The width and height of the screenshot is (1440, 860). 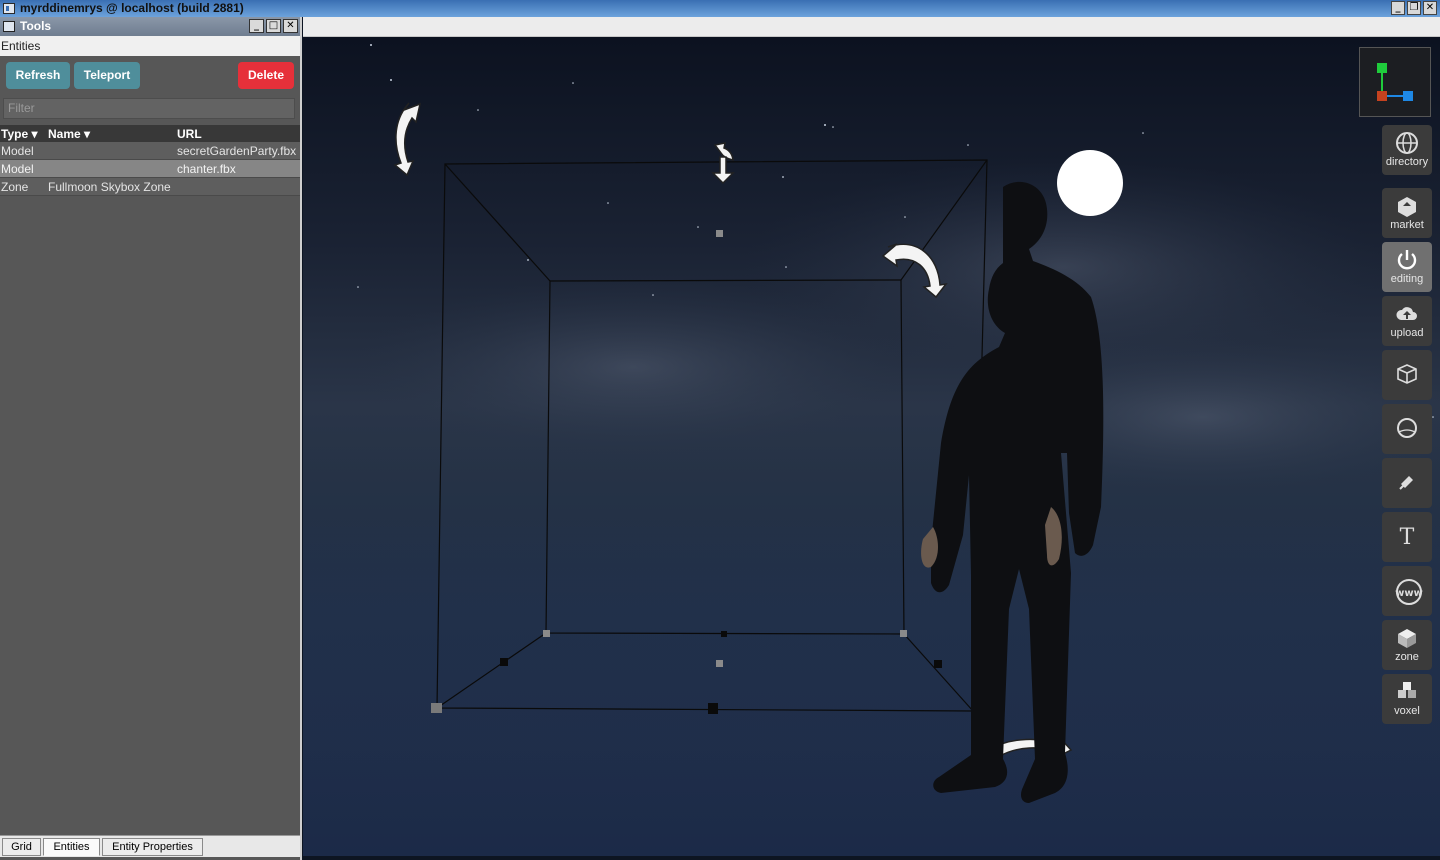 What do you see at coordinates (1407, 260) in the screenshot?
I see `power-icon` at bounding box center [1407, 260].